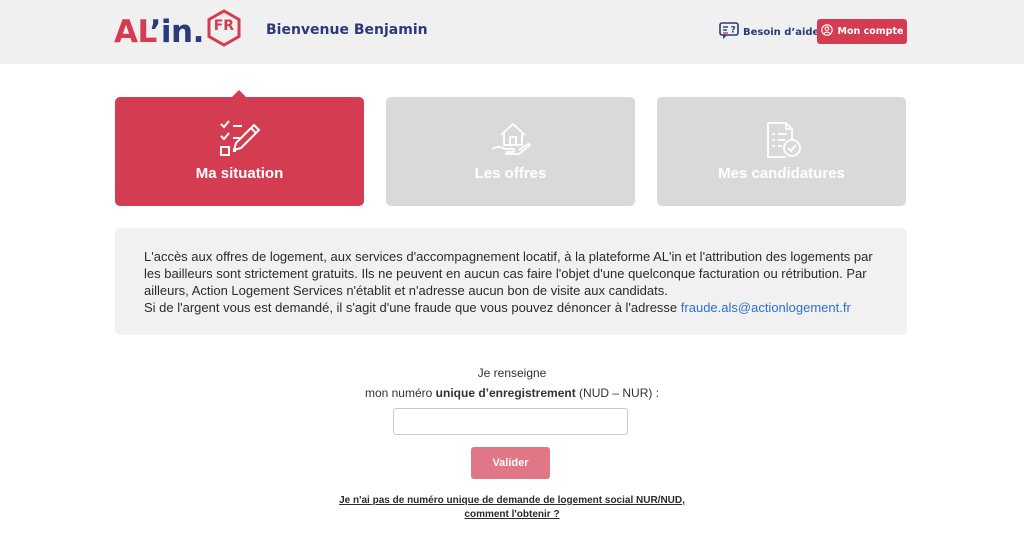 This screenshot has width=1024, height=560. Describe the element at coordinates (619, 393) in the screenshot. I see `nud-label-suffix: (NUD – NUR) :` at that location.